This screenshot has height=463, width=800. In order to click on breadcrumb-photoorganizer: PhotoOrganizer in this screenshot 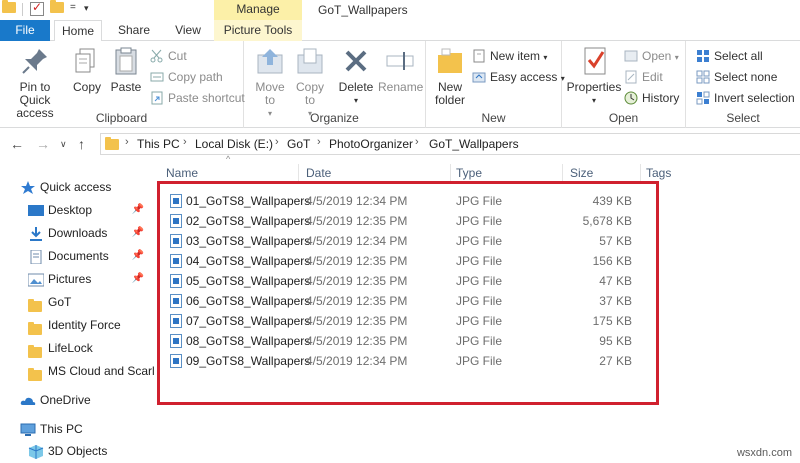, I will do `click(371, 144)`.